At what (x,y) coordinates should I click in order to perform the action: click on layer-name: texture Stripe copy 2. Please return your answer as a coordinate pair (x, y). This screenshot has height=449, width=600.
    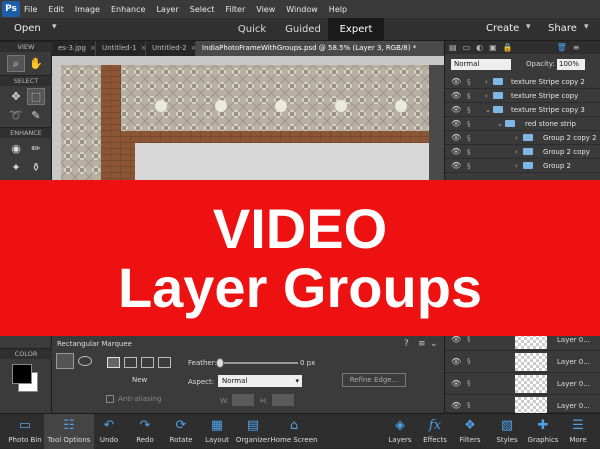
    Looking at the image, I should click on (548, 81).